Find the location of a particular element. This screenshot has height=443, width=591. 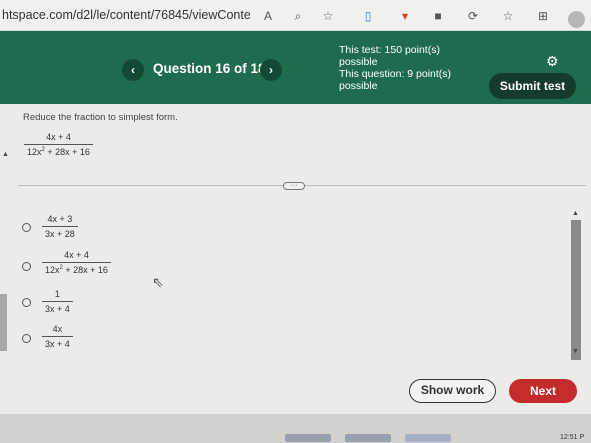

submit-test-button: Submit test is located at coordinates (532, 86).